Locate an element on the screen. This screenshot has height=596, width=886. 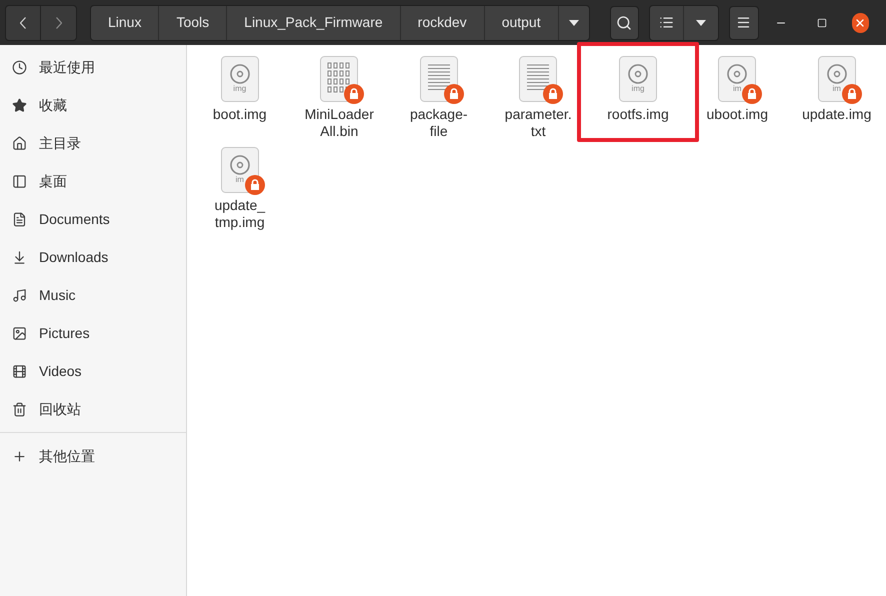
file-name: rootfs.img is located at coordinates (638, 114).